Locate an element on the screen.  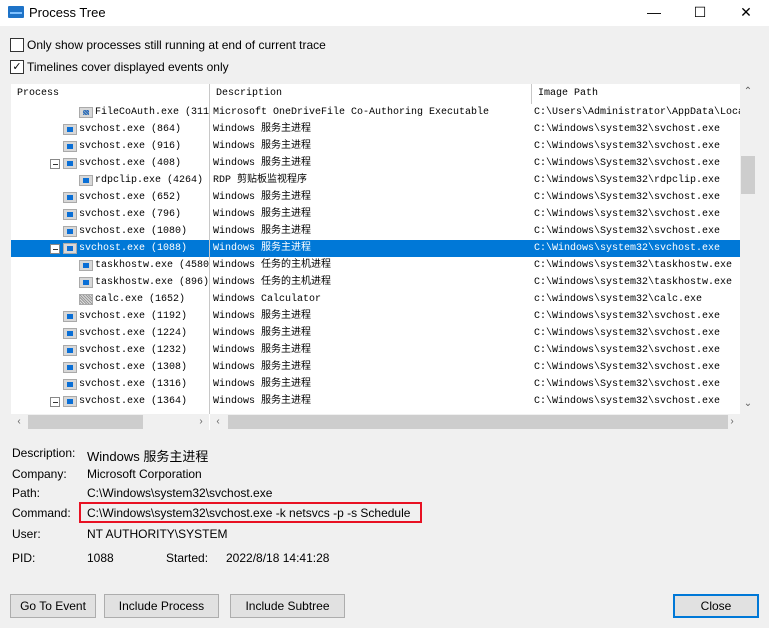
vertical-scrollbar: ⌃ ⌄ is located at coordinates (748, 249).